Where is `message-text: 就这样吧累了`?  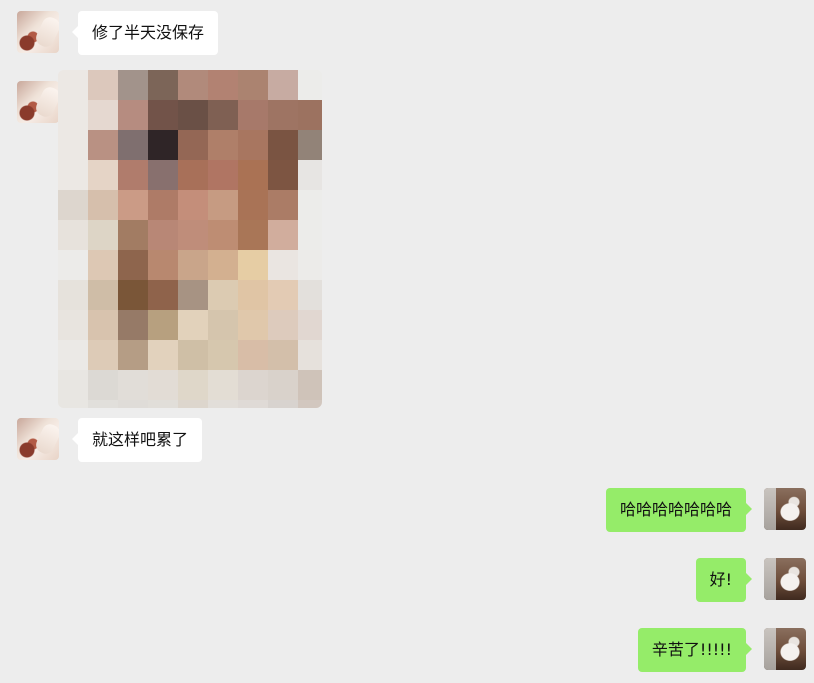 message-text: 就这样吧累了 is located at coordinates (140, 439).